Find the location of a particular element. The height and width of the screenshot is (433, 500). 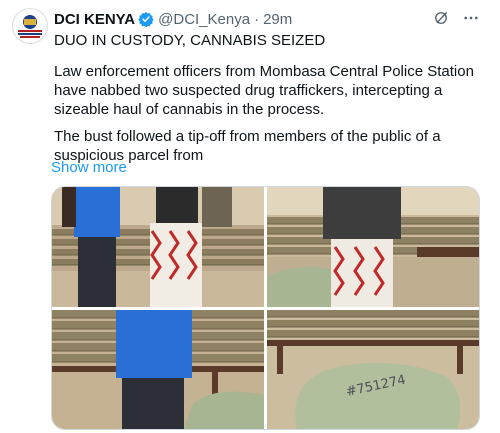

tweet-header: DCI KENYA @DCI_Kenya · 29m is located at coordinates (173, 19).